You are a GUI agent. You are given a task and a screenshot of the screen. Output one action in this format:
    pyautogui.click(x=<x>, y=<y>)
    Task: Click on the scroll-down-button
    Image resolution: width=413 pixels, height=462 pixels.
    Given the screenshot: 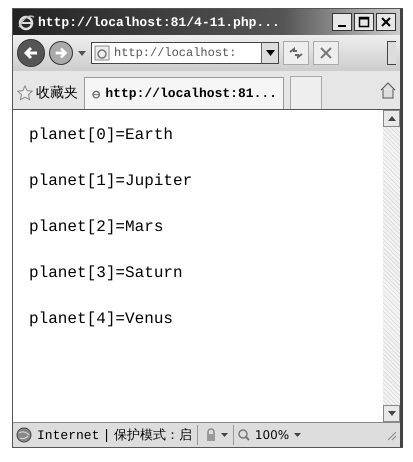 What is the action you would take?
    pyautogui.click(x=391, y=413)
    